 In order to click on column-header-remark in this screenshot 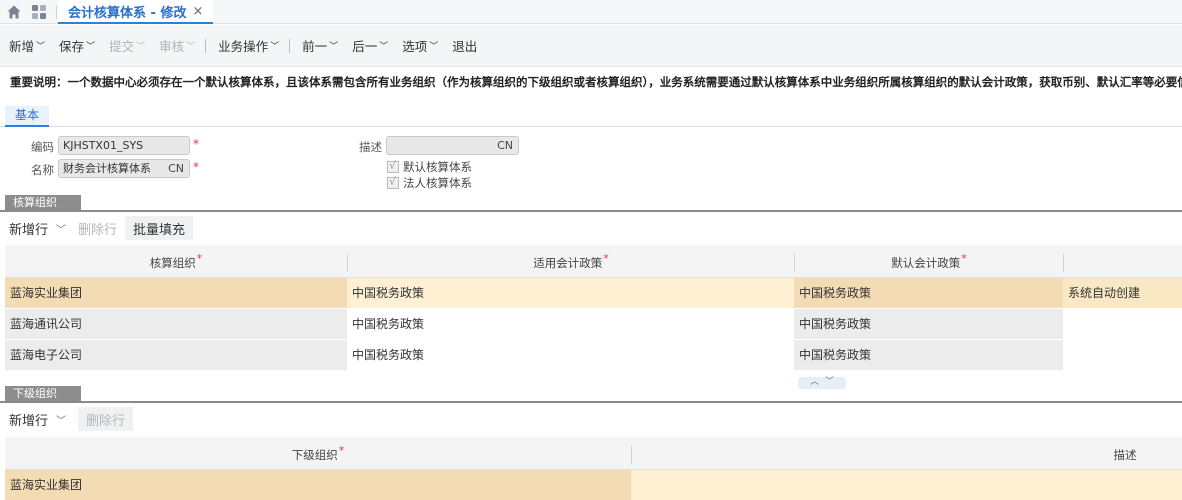, I will do `click(1123, 261)`.